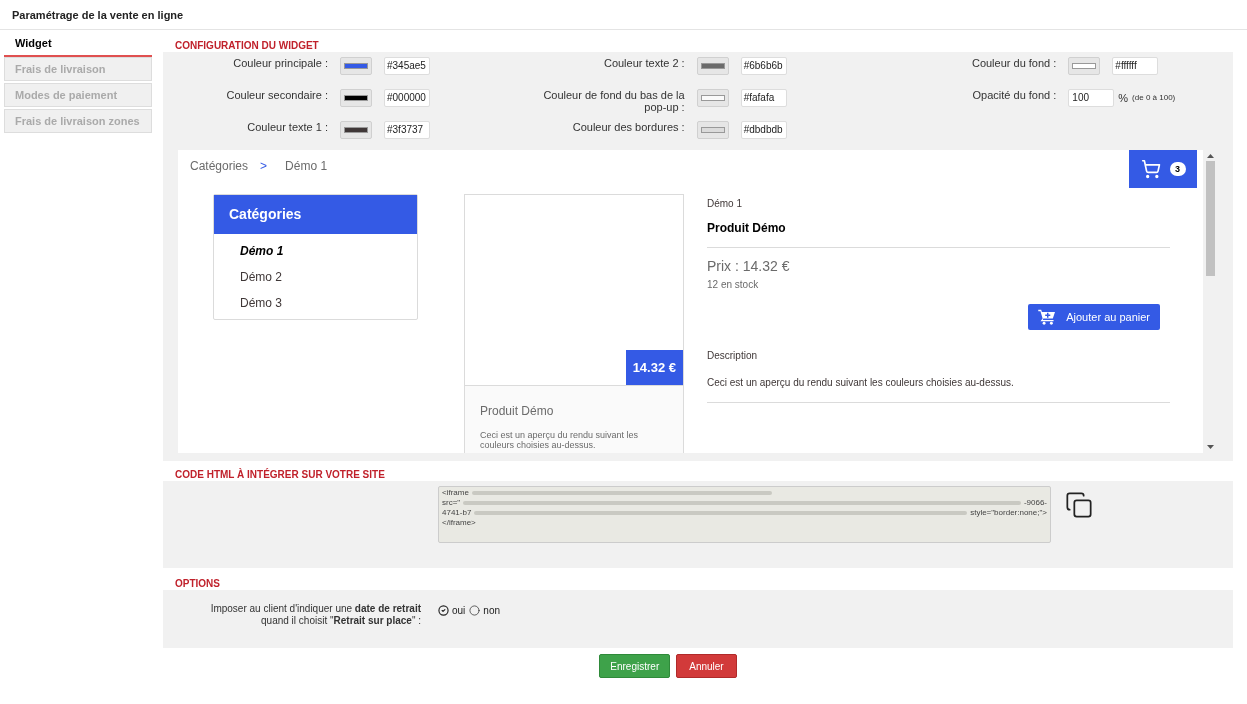  I want to click on option-label: Imposer au client d'indiquer une date de retrait quand il choisit "Retrait sur place" :, so click(315, 615).